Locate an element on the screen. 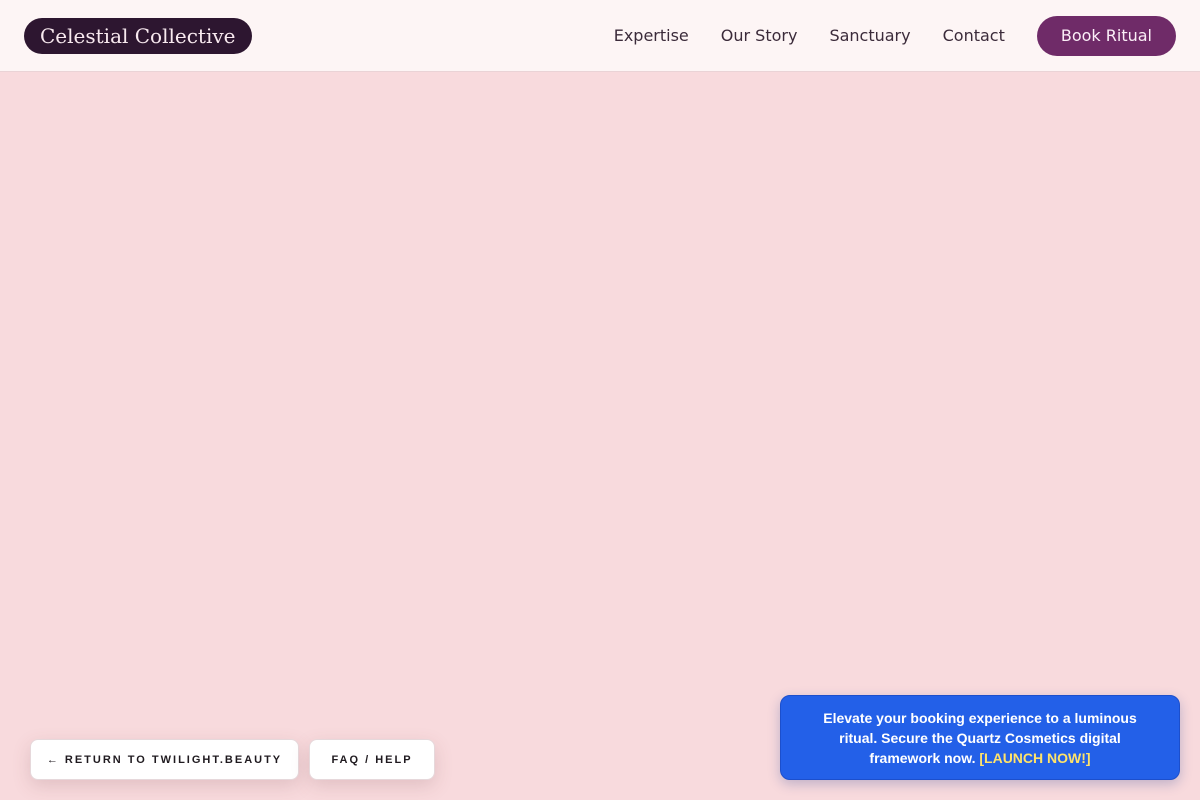 This screenshot has height=800, width=1200. nav-link-expertise: Expertise is located at coordinates (651, 35).